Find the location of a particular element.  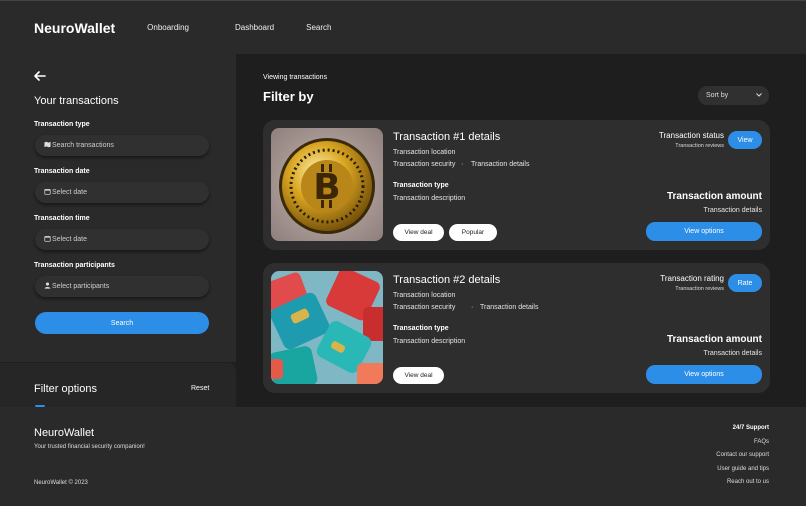

person-icon is located at coordinates (47, 286).